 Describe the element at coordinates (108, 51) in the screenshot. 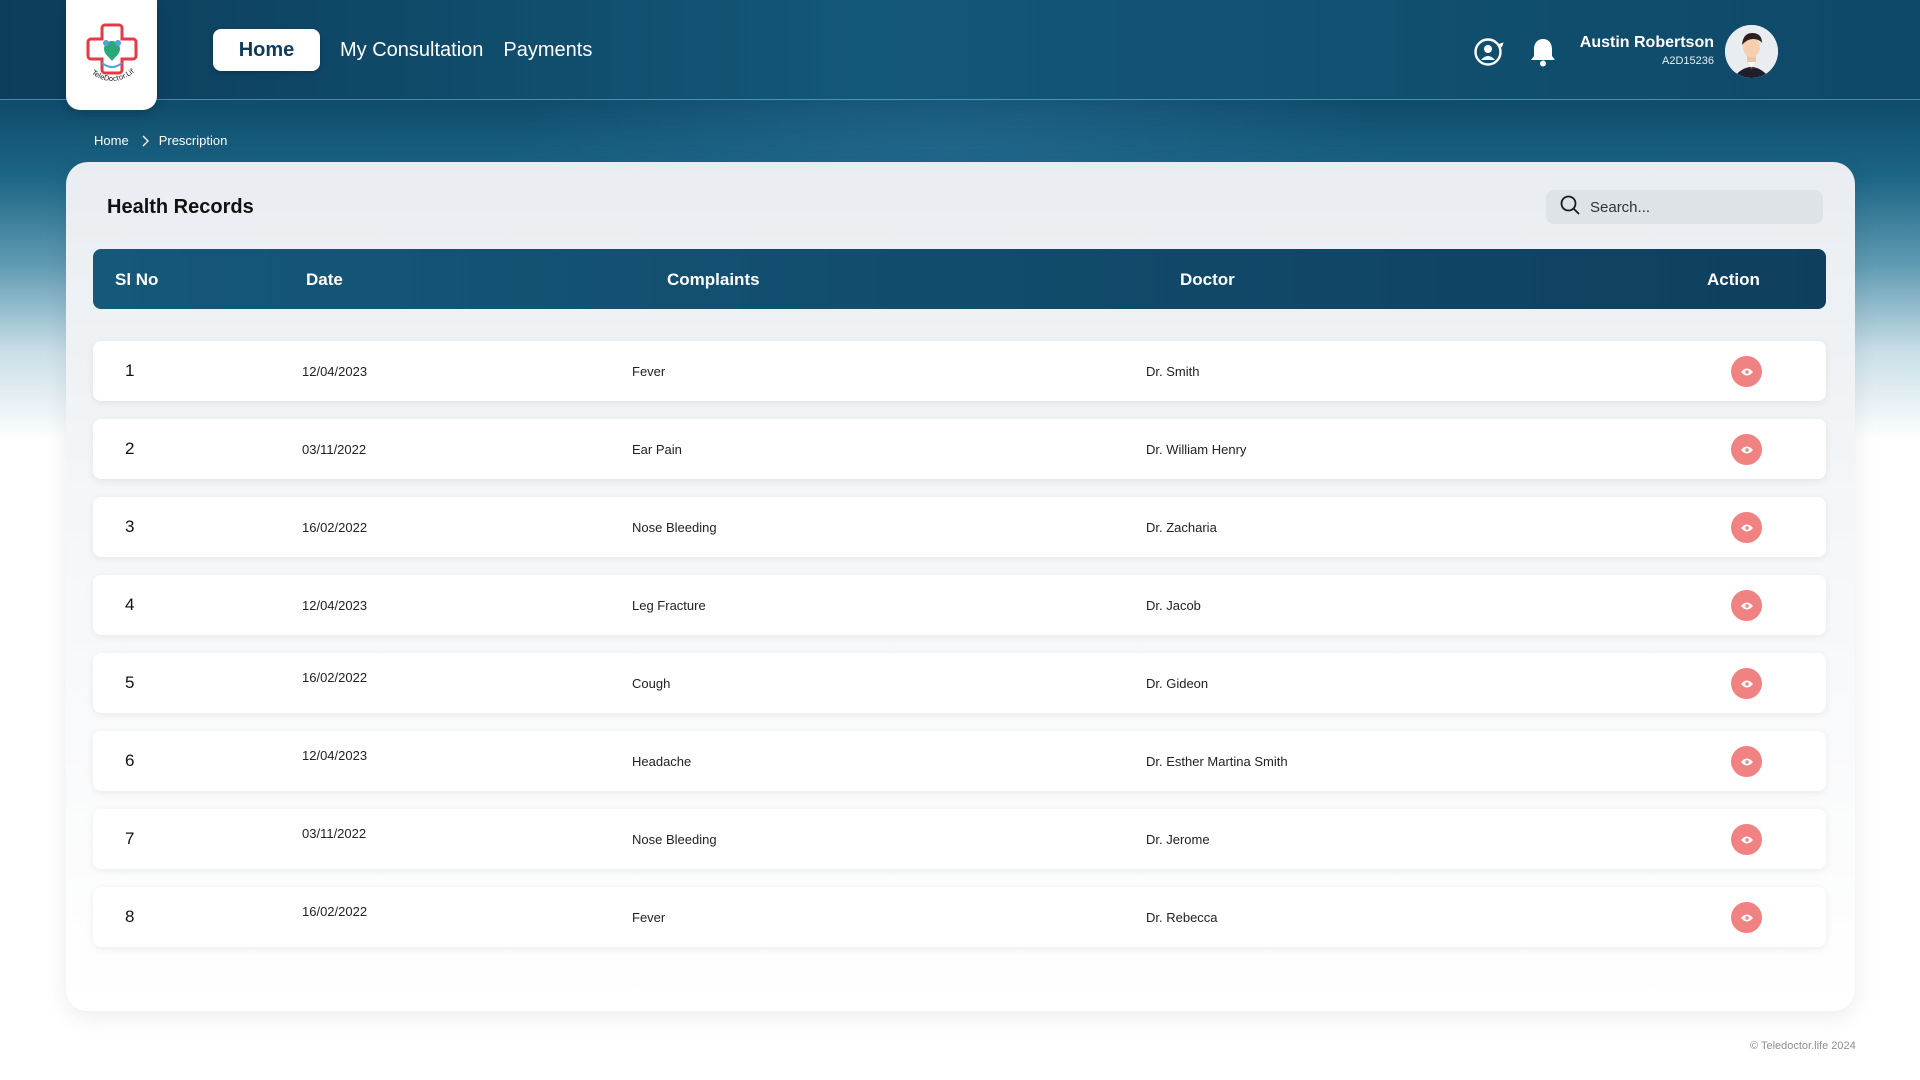

I see `medical-cross-logo-icon: TeleDoctor.Life` at that location.